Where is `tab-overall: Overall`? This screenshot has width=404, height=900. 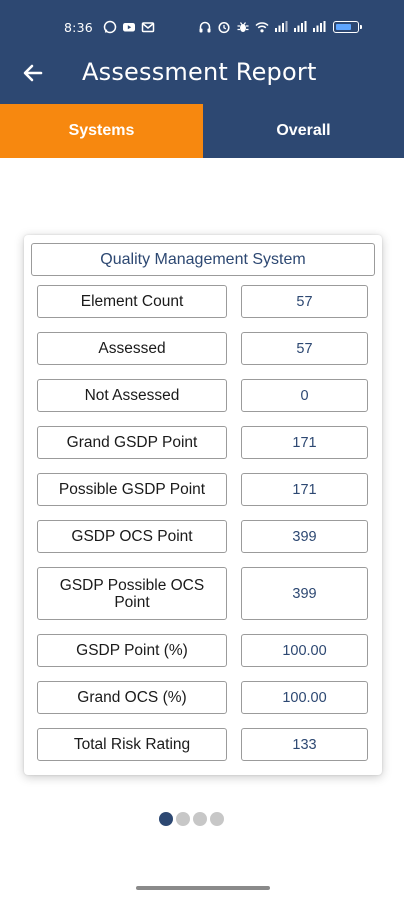 tab-overall: Overall is located at coordinates (303, 131).